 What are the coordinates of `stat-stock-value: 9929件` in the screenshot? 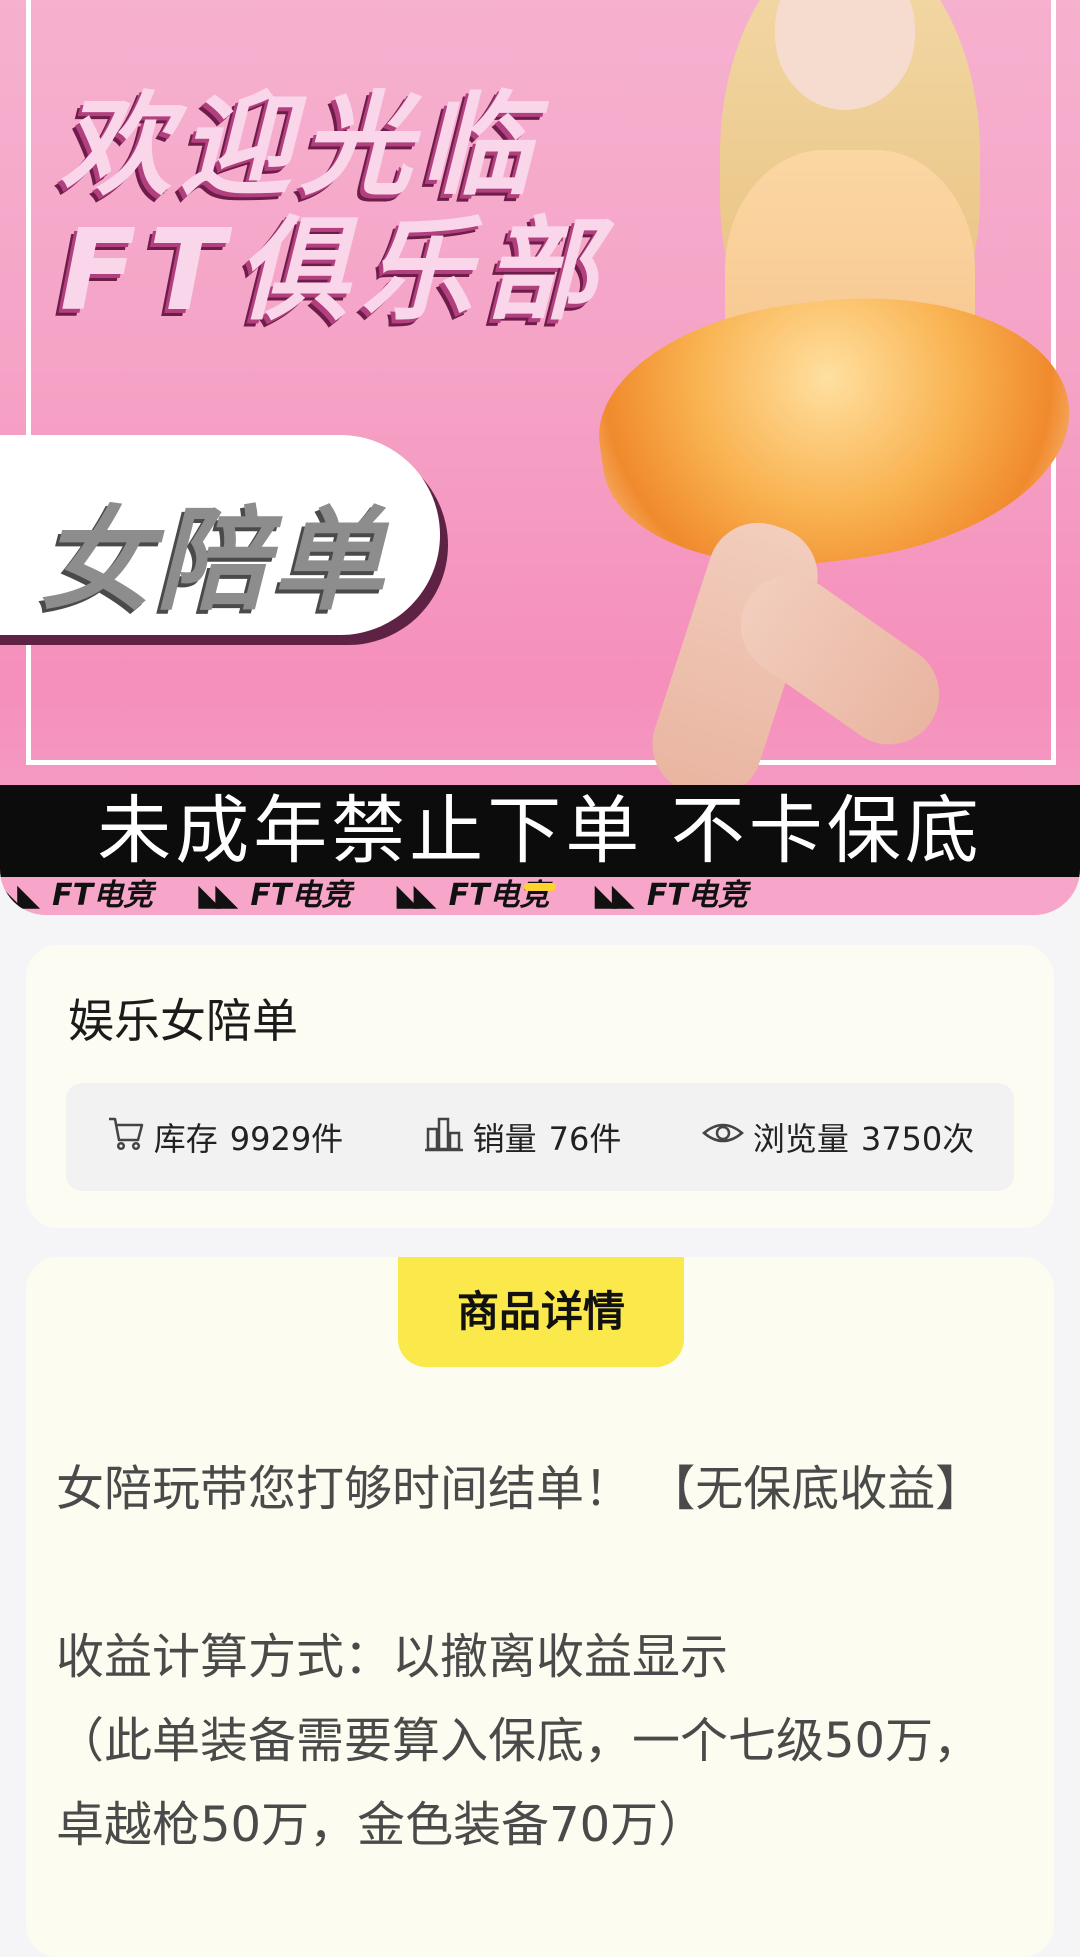 It's located at (286, 1139).